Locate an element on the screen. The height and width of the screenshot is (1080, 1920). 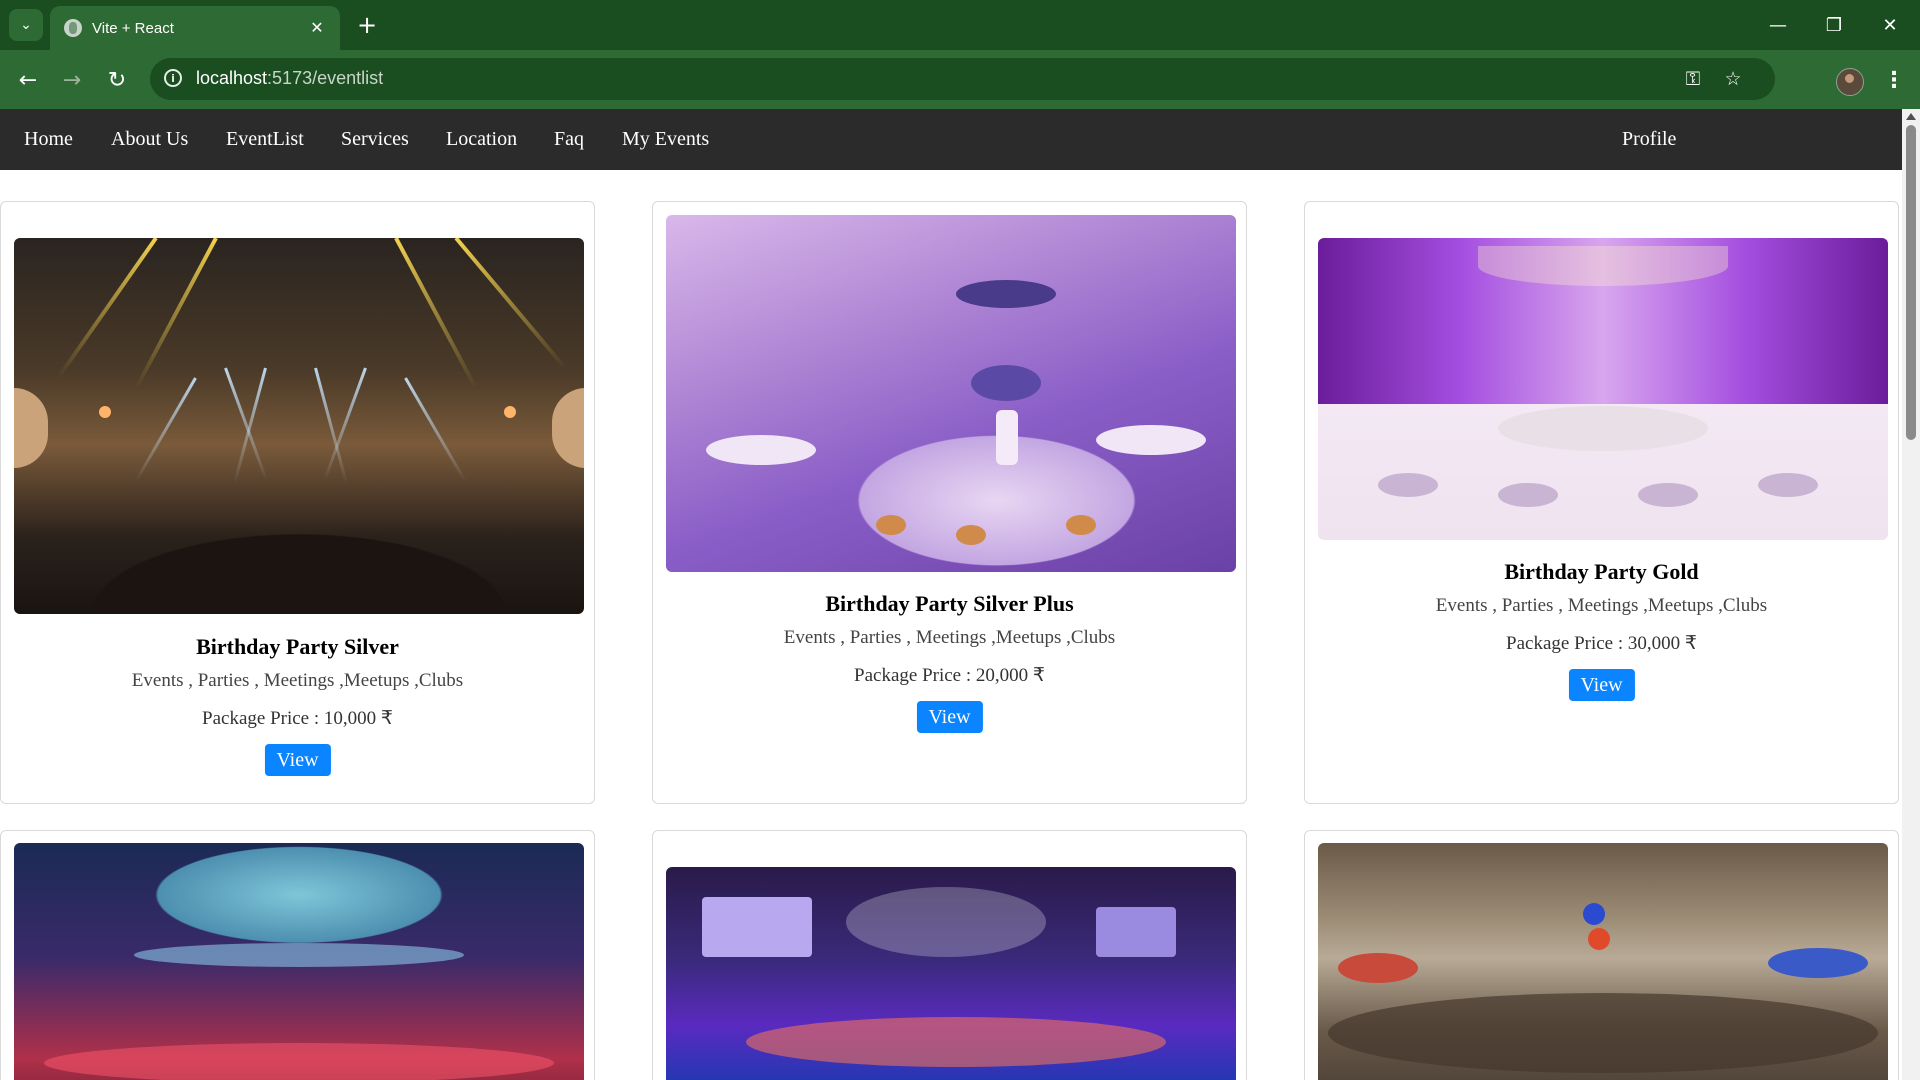
minimize-icon: — is located at coordinates (1778, 25).